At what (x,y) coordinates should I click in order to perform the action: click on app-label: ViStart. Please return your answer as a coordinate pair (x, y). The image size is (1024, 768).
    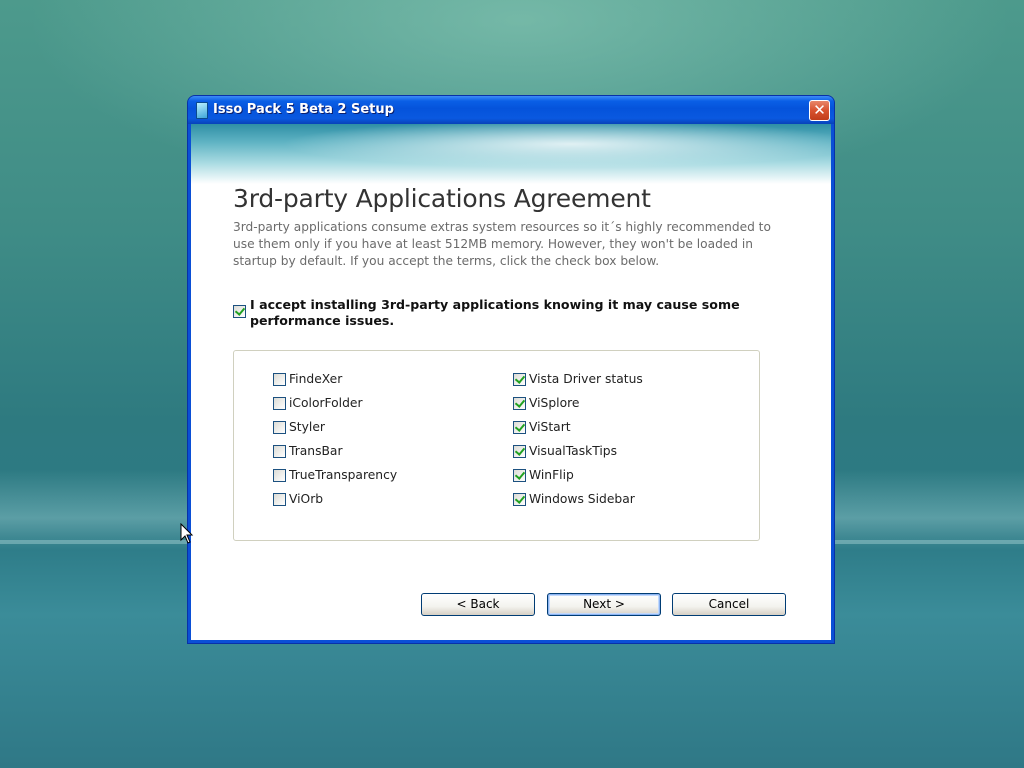
    Looking at the image, I should click on (550, 427).